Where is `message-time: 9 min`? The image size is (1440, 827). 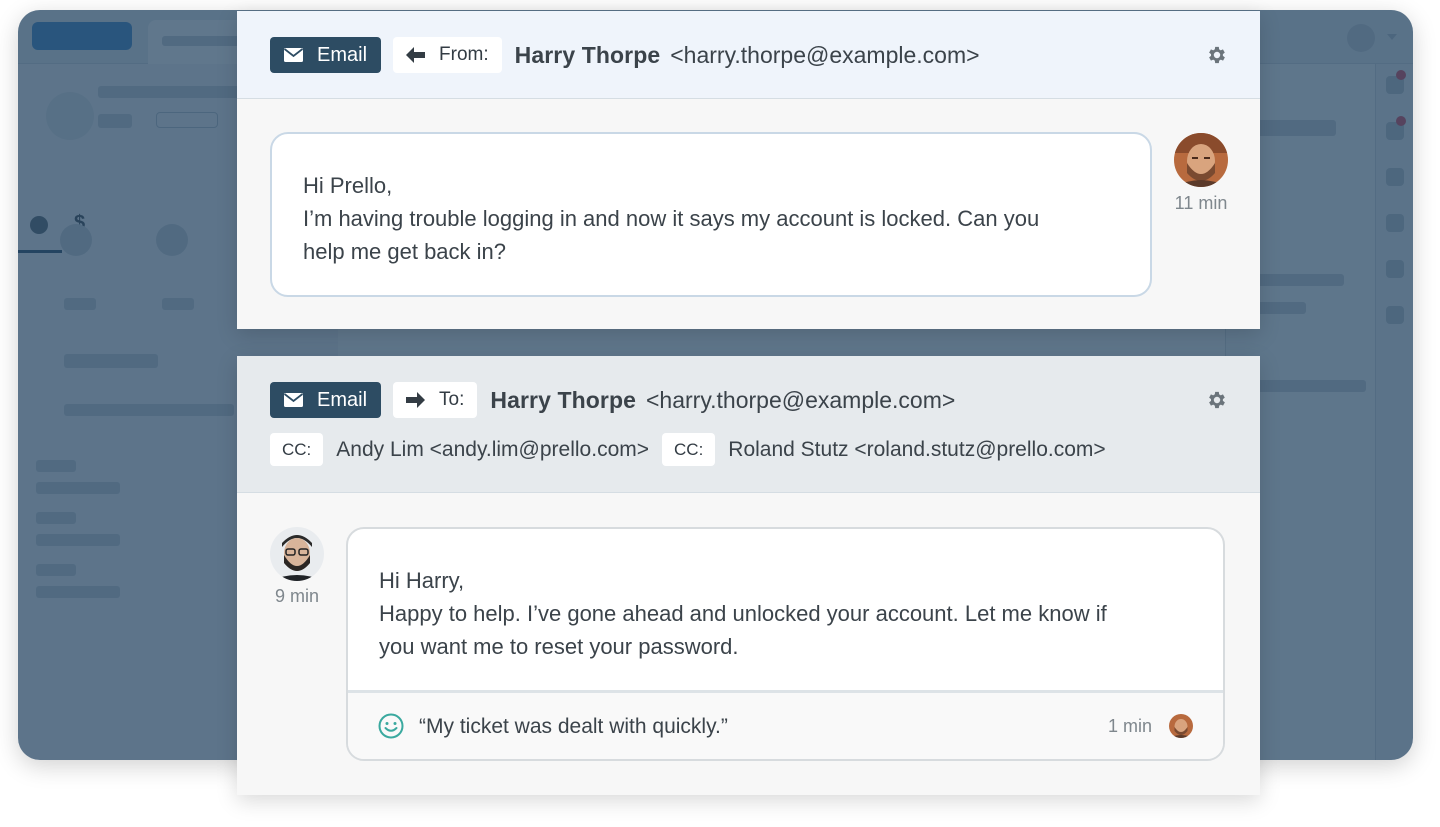 message-time: 9 min is located at coordinates (296, 596).